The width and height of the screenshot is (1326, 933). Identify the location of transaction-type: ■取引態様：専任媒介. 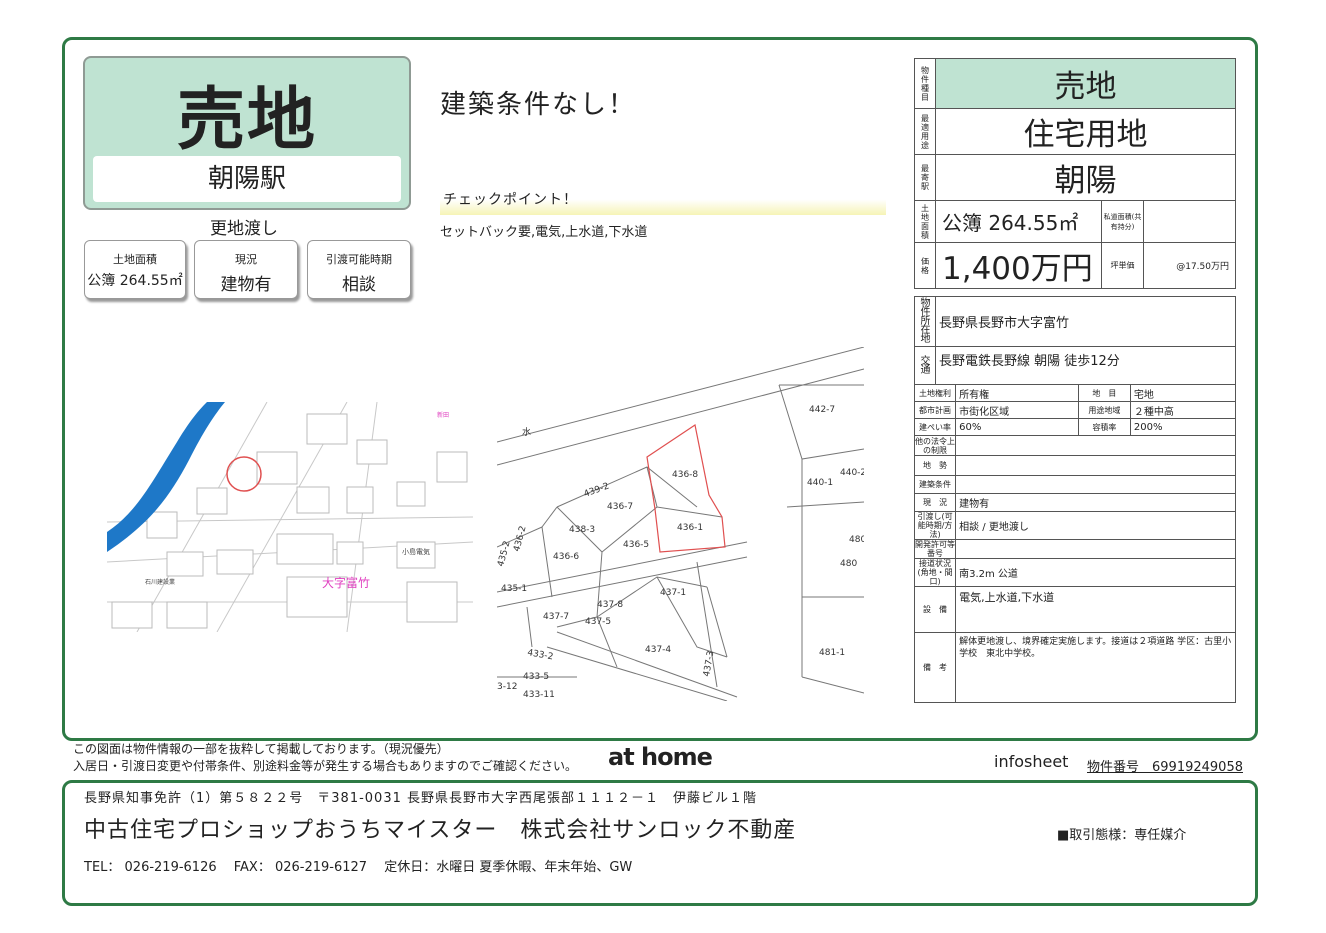
(1122, 835).